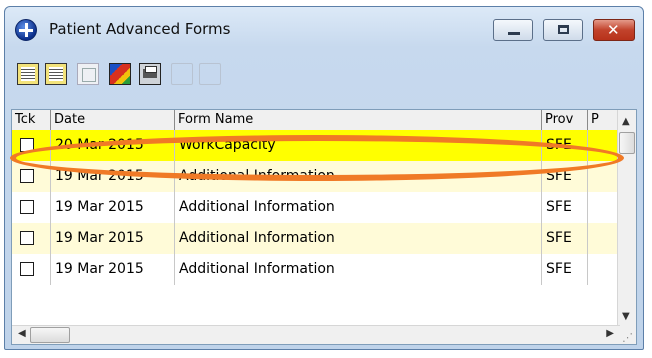 The width and height of the screenshot is (652, 358). What do you see at coordinates (22, 333) in the screenshot?
I see `scroll-left-icon: ◀` at bounding box center [22, 333].